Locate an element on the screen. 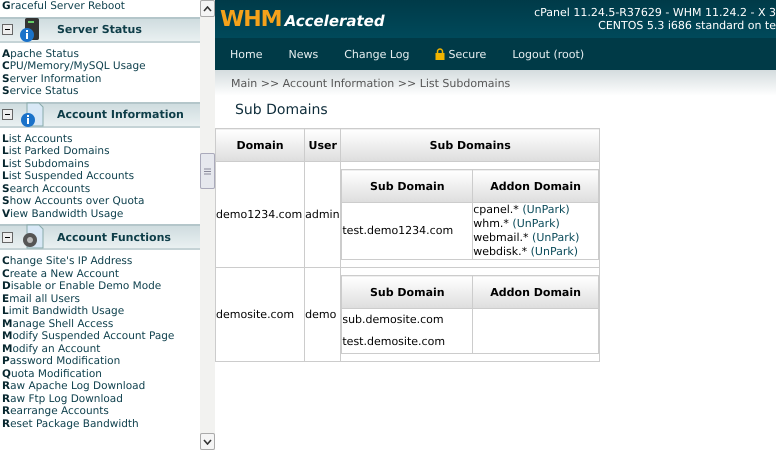 The height and width of the screenshot is (450, 776). sidebar-link: Modify an Account is located at coordinates (100, 348).